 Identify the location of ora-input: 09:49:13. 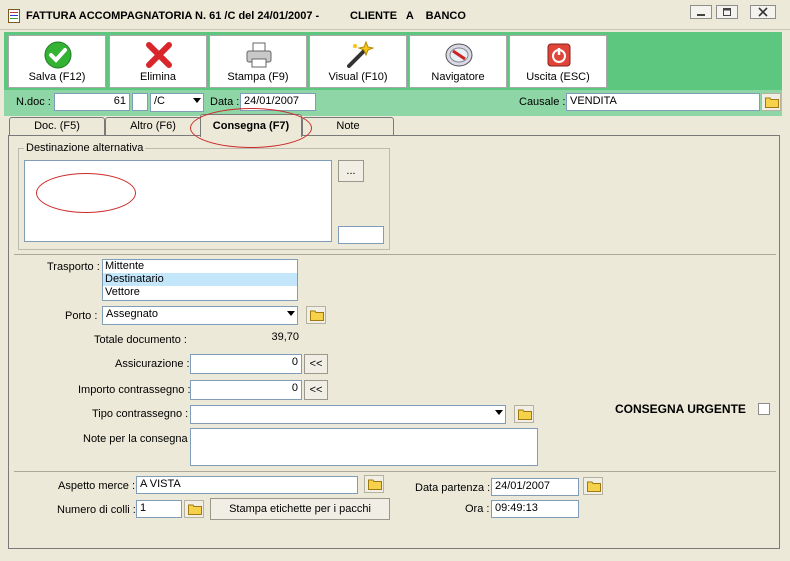
(535, 509).